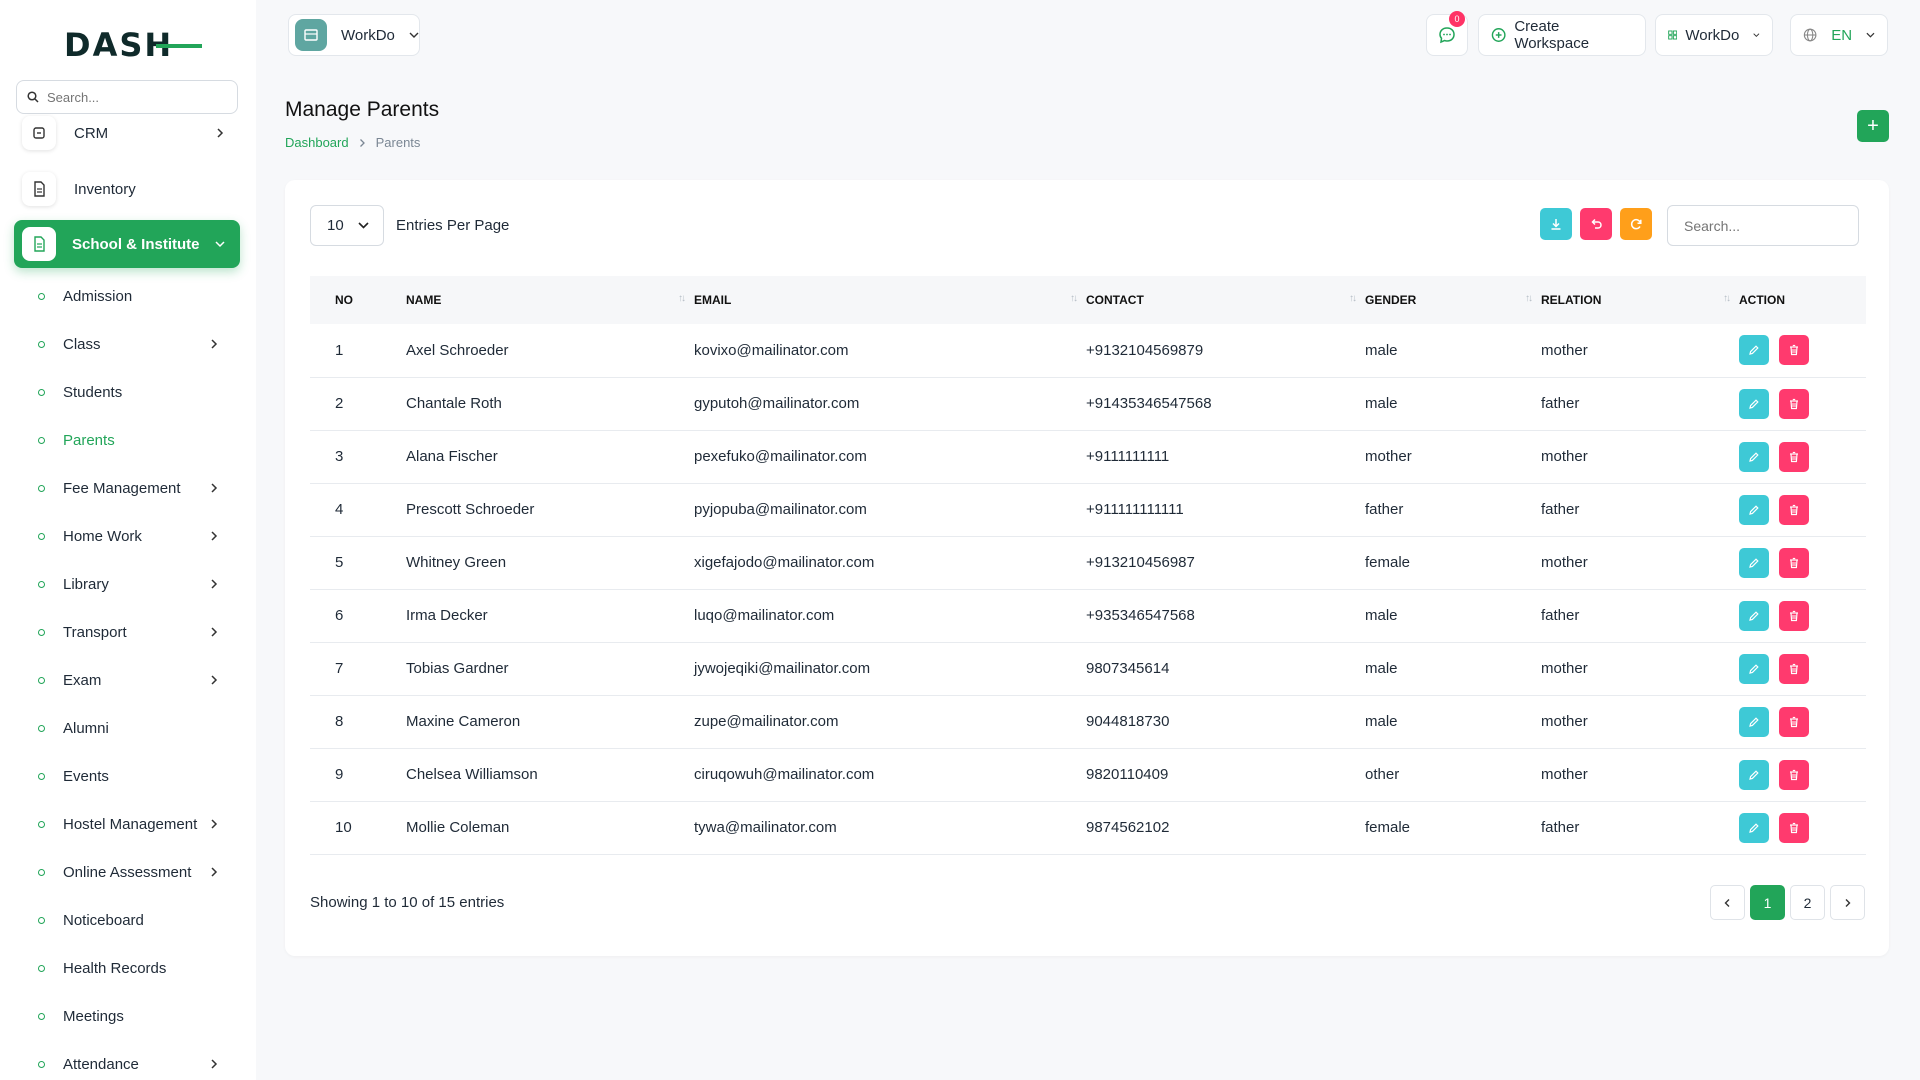 The height and width of the screenshot is (1080, 1920). Describe the element at coordinates (138, 440) in the screenshot. I see `sidebar-subitem-parents: Parents` at that location.